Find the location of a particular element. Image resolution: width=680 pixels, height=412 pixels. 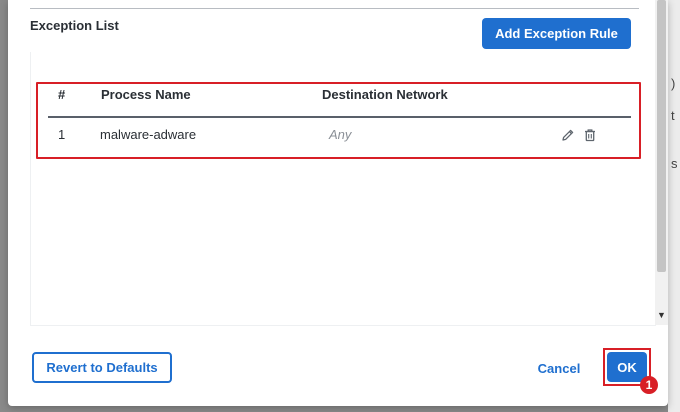

column-header-destination-network: Destination Network is located at coordinates (385, 94).